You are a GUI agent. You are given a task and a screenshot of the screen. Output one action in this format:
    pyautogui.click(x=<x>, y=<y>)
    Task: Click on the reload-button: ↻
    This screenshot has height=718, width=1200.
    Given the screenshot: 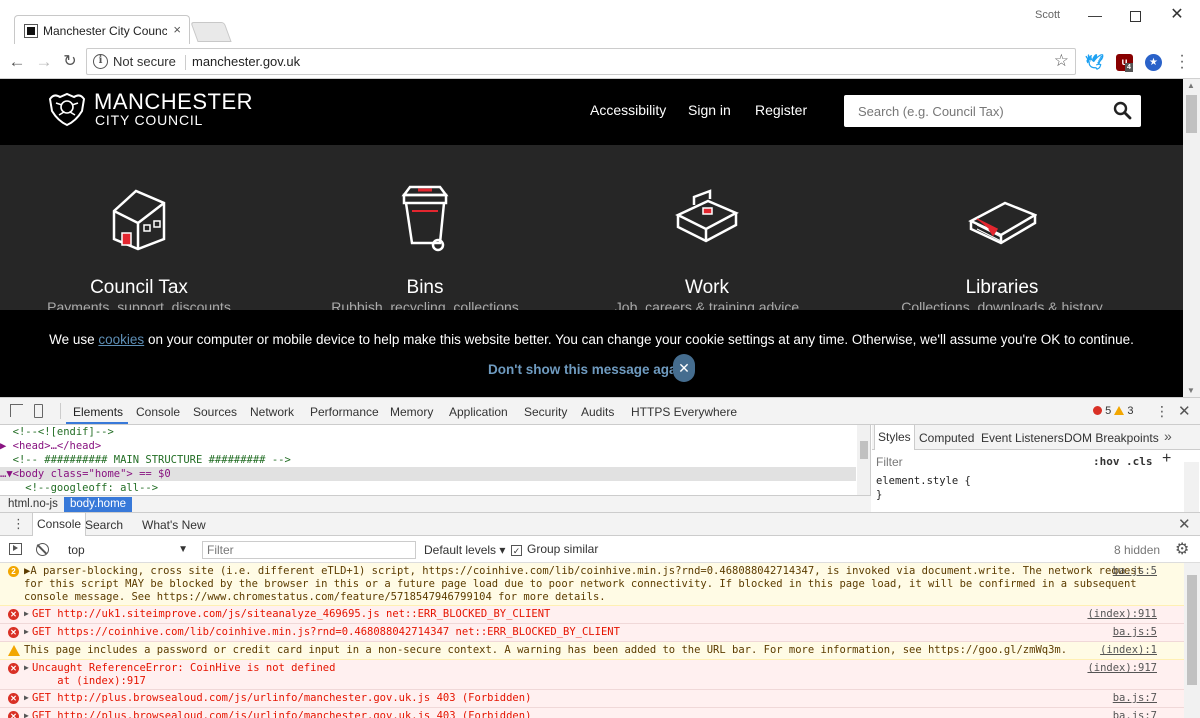 What is the action you would take?
    pyautogui.click(x=70, y=62)
    